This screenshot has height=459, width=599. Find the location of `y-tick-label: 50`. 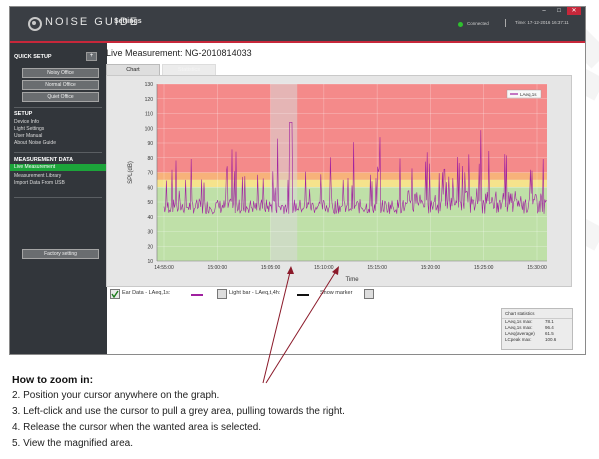

y-tick-label: 50 is located at coordinates (150, 203).